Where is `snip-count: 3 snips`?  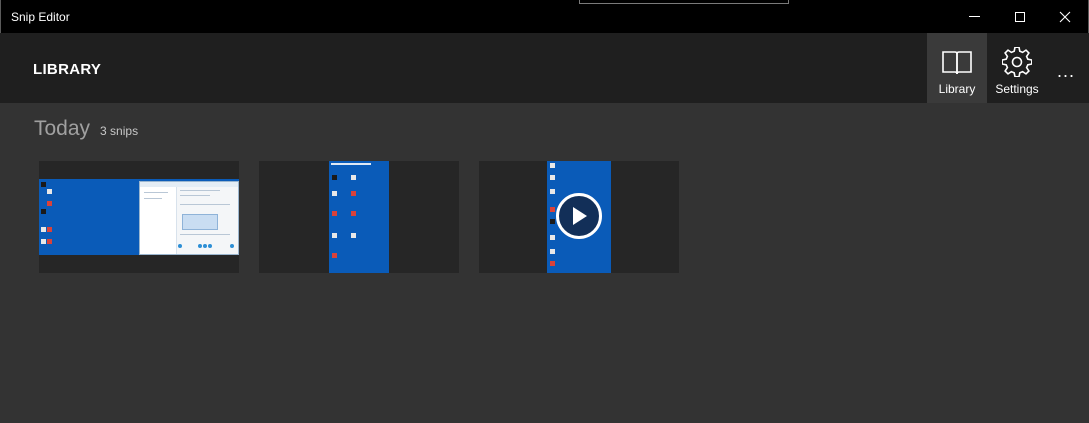 snip-count: 3 snips is located at coordinates (119, 131).